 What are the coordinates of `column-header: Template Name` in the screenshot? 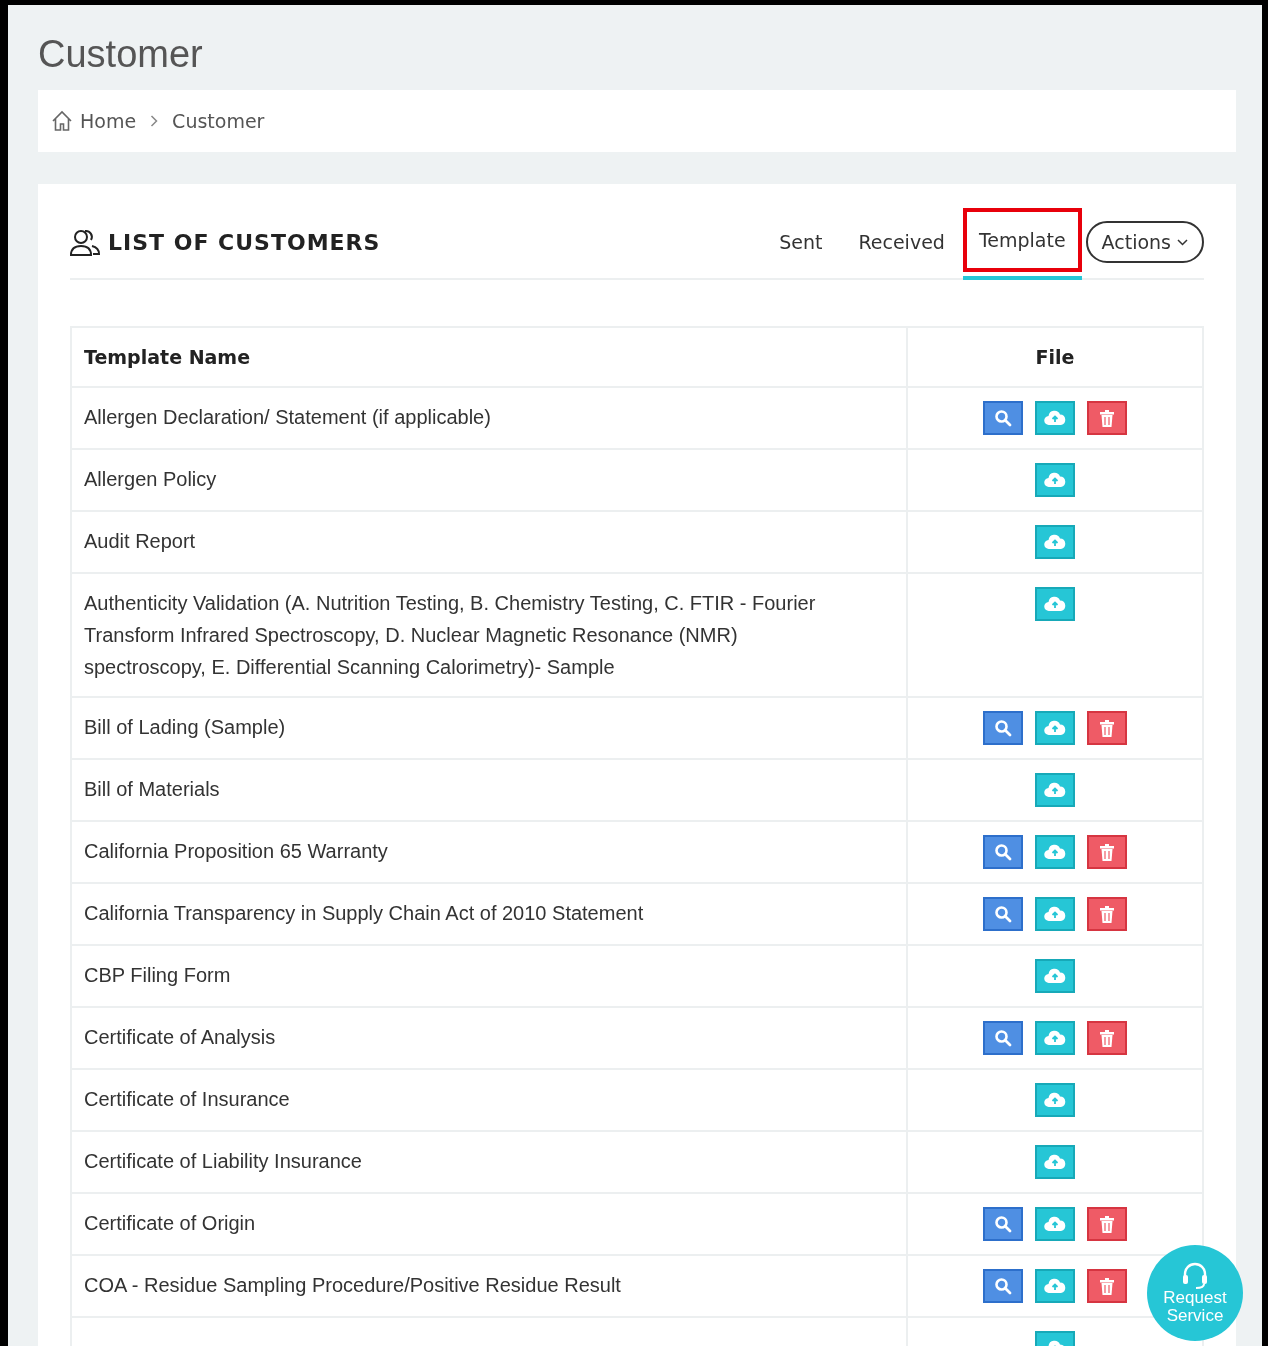 It's located at (489, 357).